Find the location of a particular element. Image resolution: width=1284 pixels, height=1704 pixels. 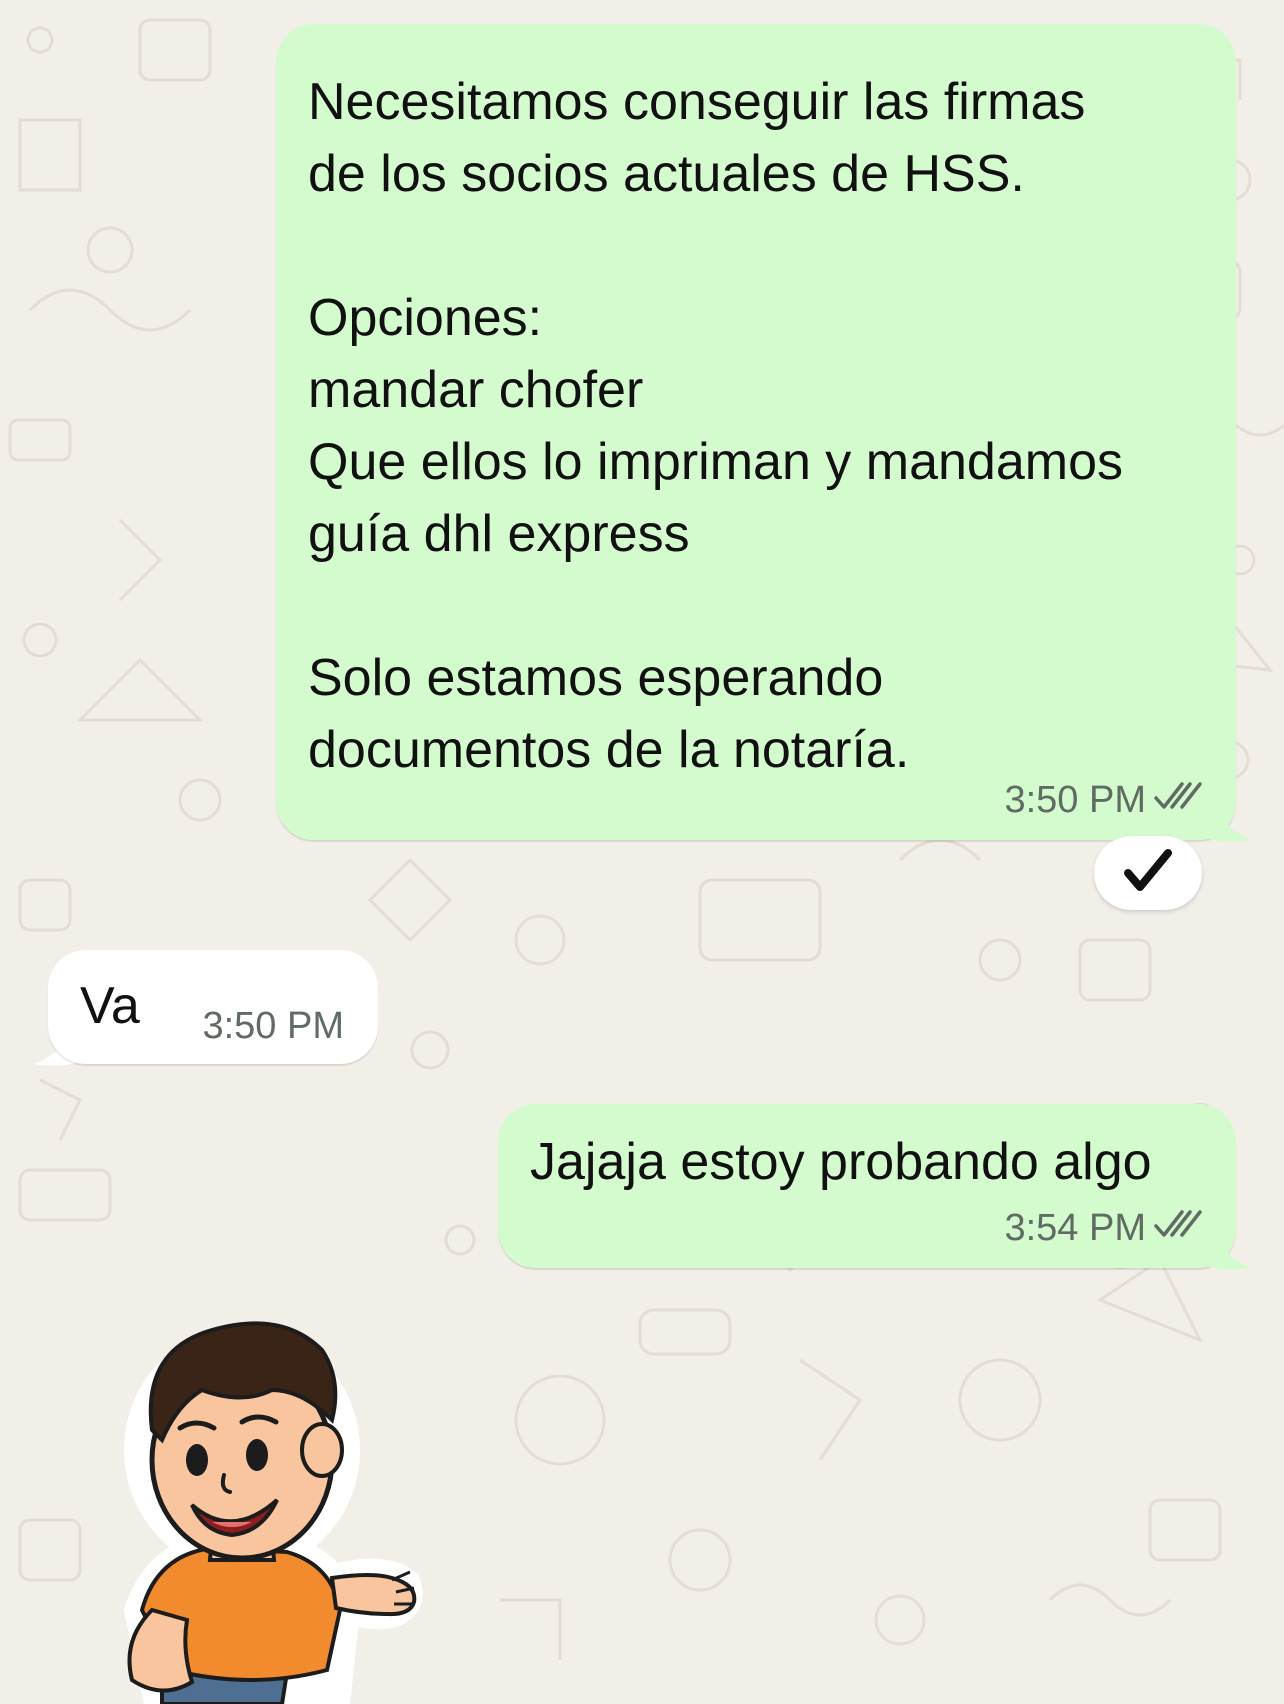

reaction-badge is located at coordinates (1148, 873).